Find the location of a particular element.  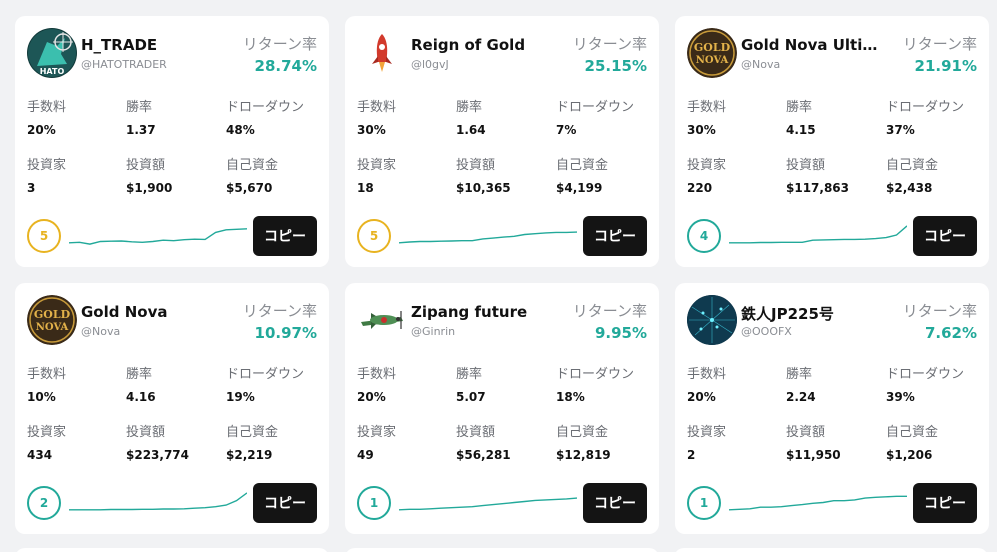

winrate-value: 2.24 is located at coordinates (801, 397).